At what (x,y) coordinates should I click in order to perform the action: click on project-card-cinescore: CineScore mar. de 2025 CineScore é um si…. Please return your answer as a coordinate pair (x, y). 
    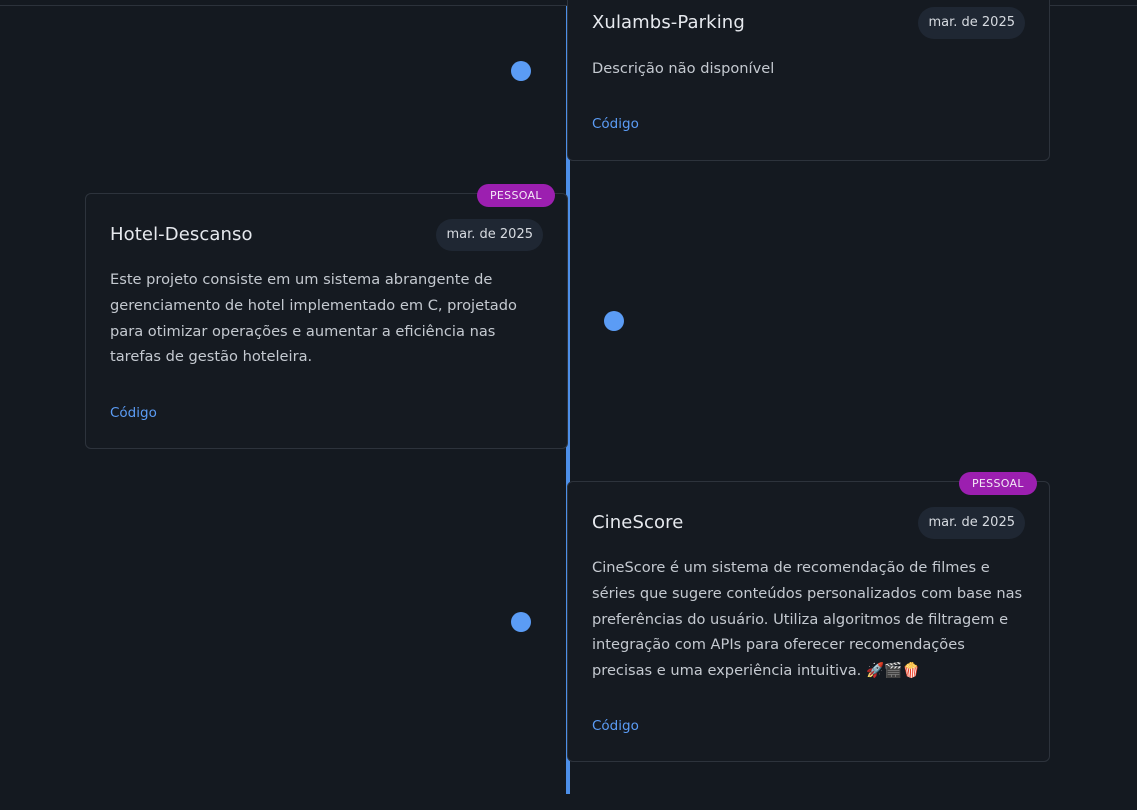
    Looking at the image, I should click on (808, 621).